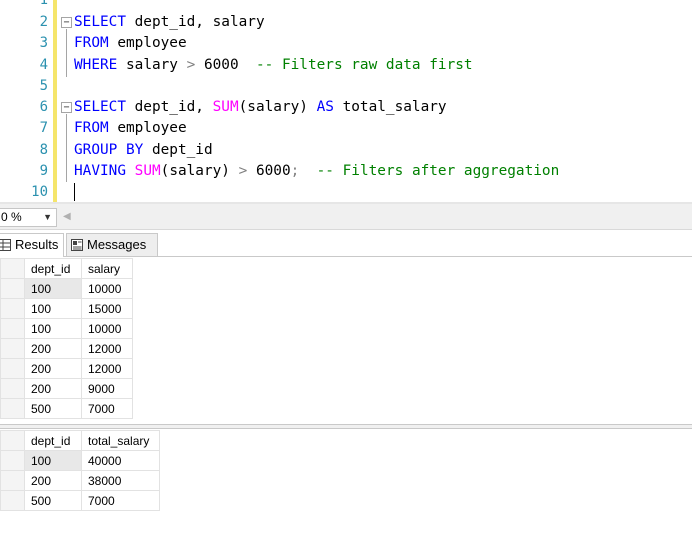  I want to click on messages-icon, so click(77, 245).